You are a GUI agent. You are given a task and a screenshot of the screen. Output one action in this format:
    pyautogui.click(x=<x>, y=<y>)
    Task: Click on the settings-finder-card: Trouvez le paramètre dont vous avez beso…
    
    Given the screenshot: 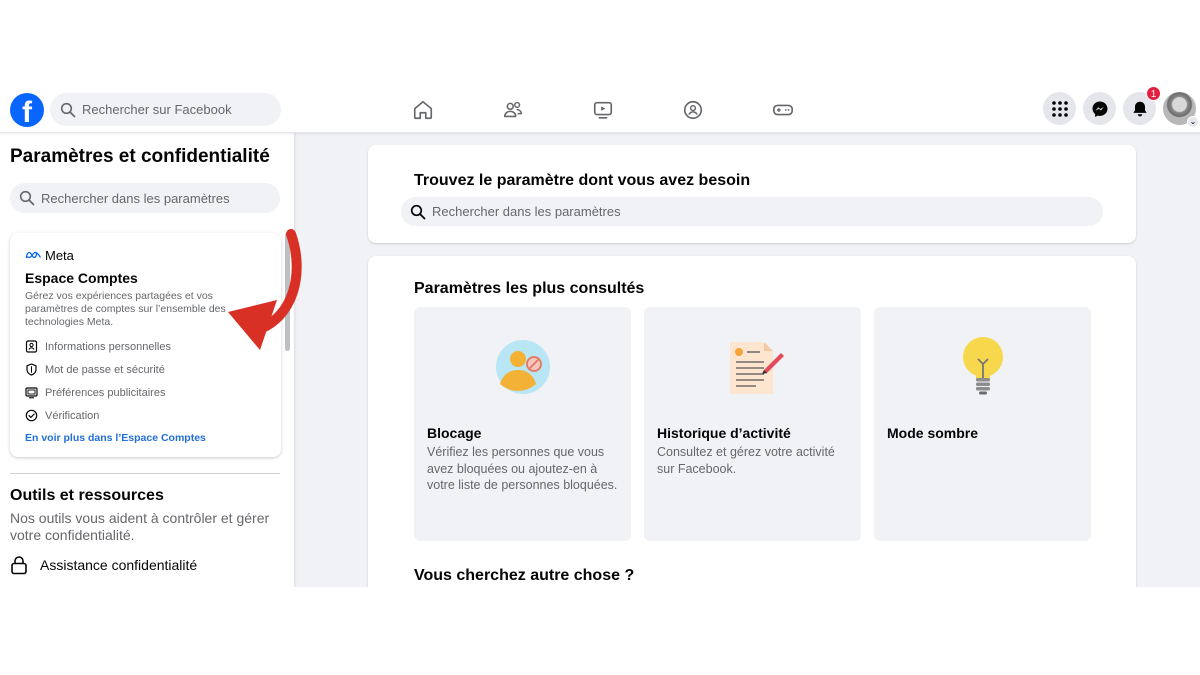 What is the action you would take?
    pyautogui.click(x=752, y=194)
    